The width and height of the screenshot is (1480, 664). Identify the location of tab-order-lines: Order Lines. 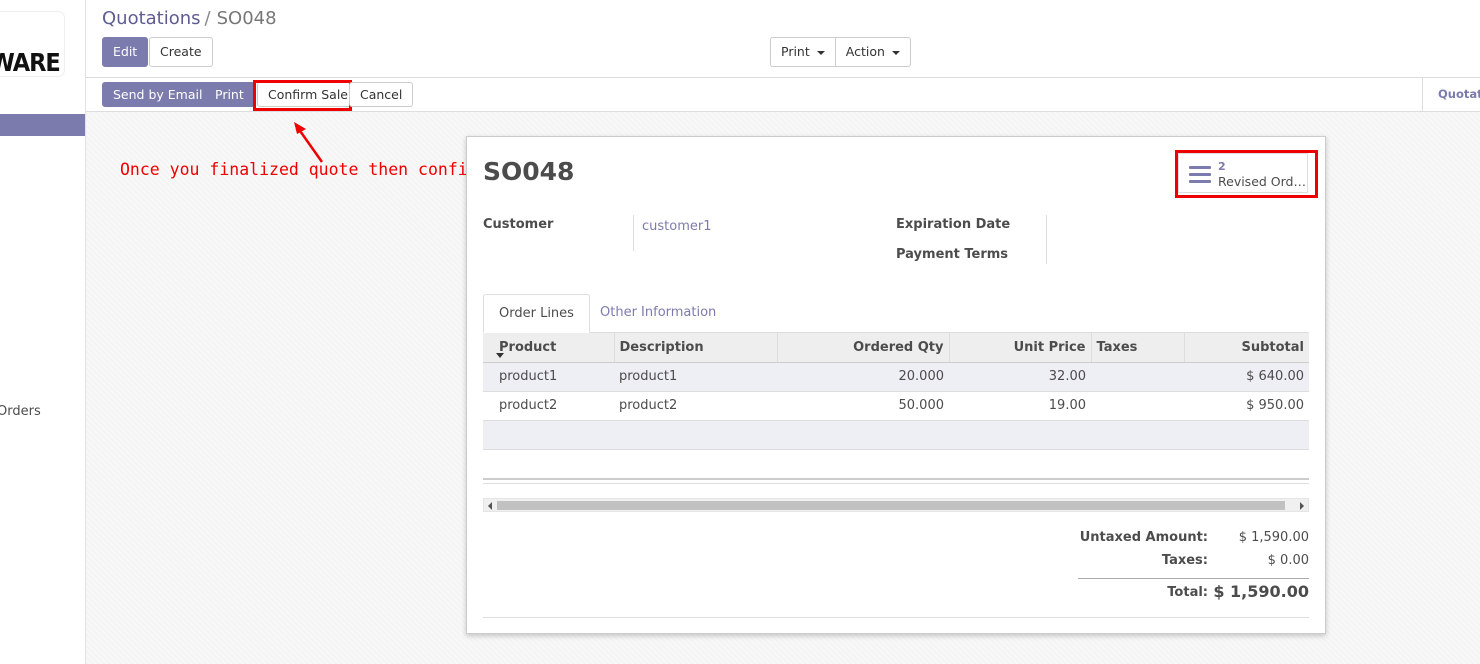
(536, 313).